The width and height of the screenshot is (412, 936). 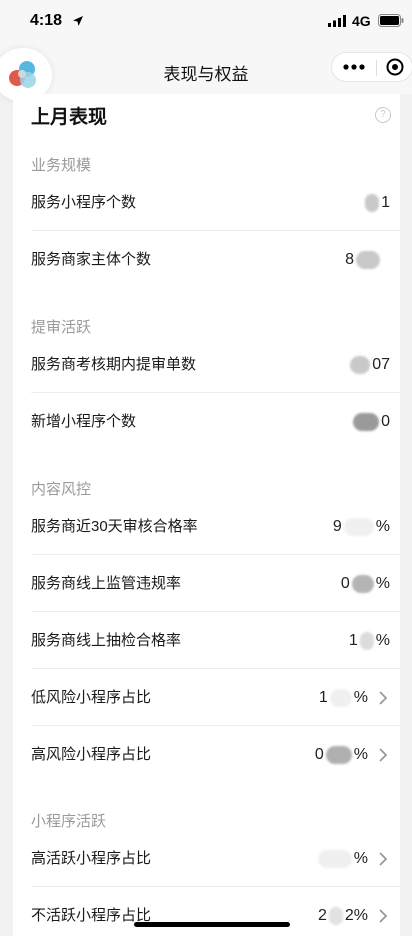 What do you see at coordinates (84, 421) in the screenshot?
I see `row-label: 新增小程序个数` at bounding box center [84, 421].